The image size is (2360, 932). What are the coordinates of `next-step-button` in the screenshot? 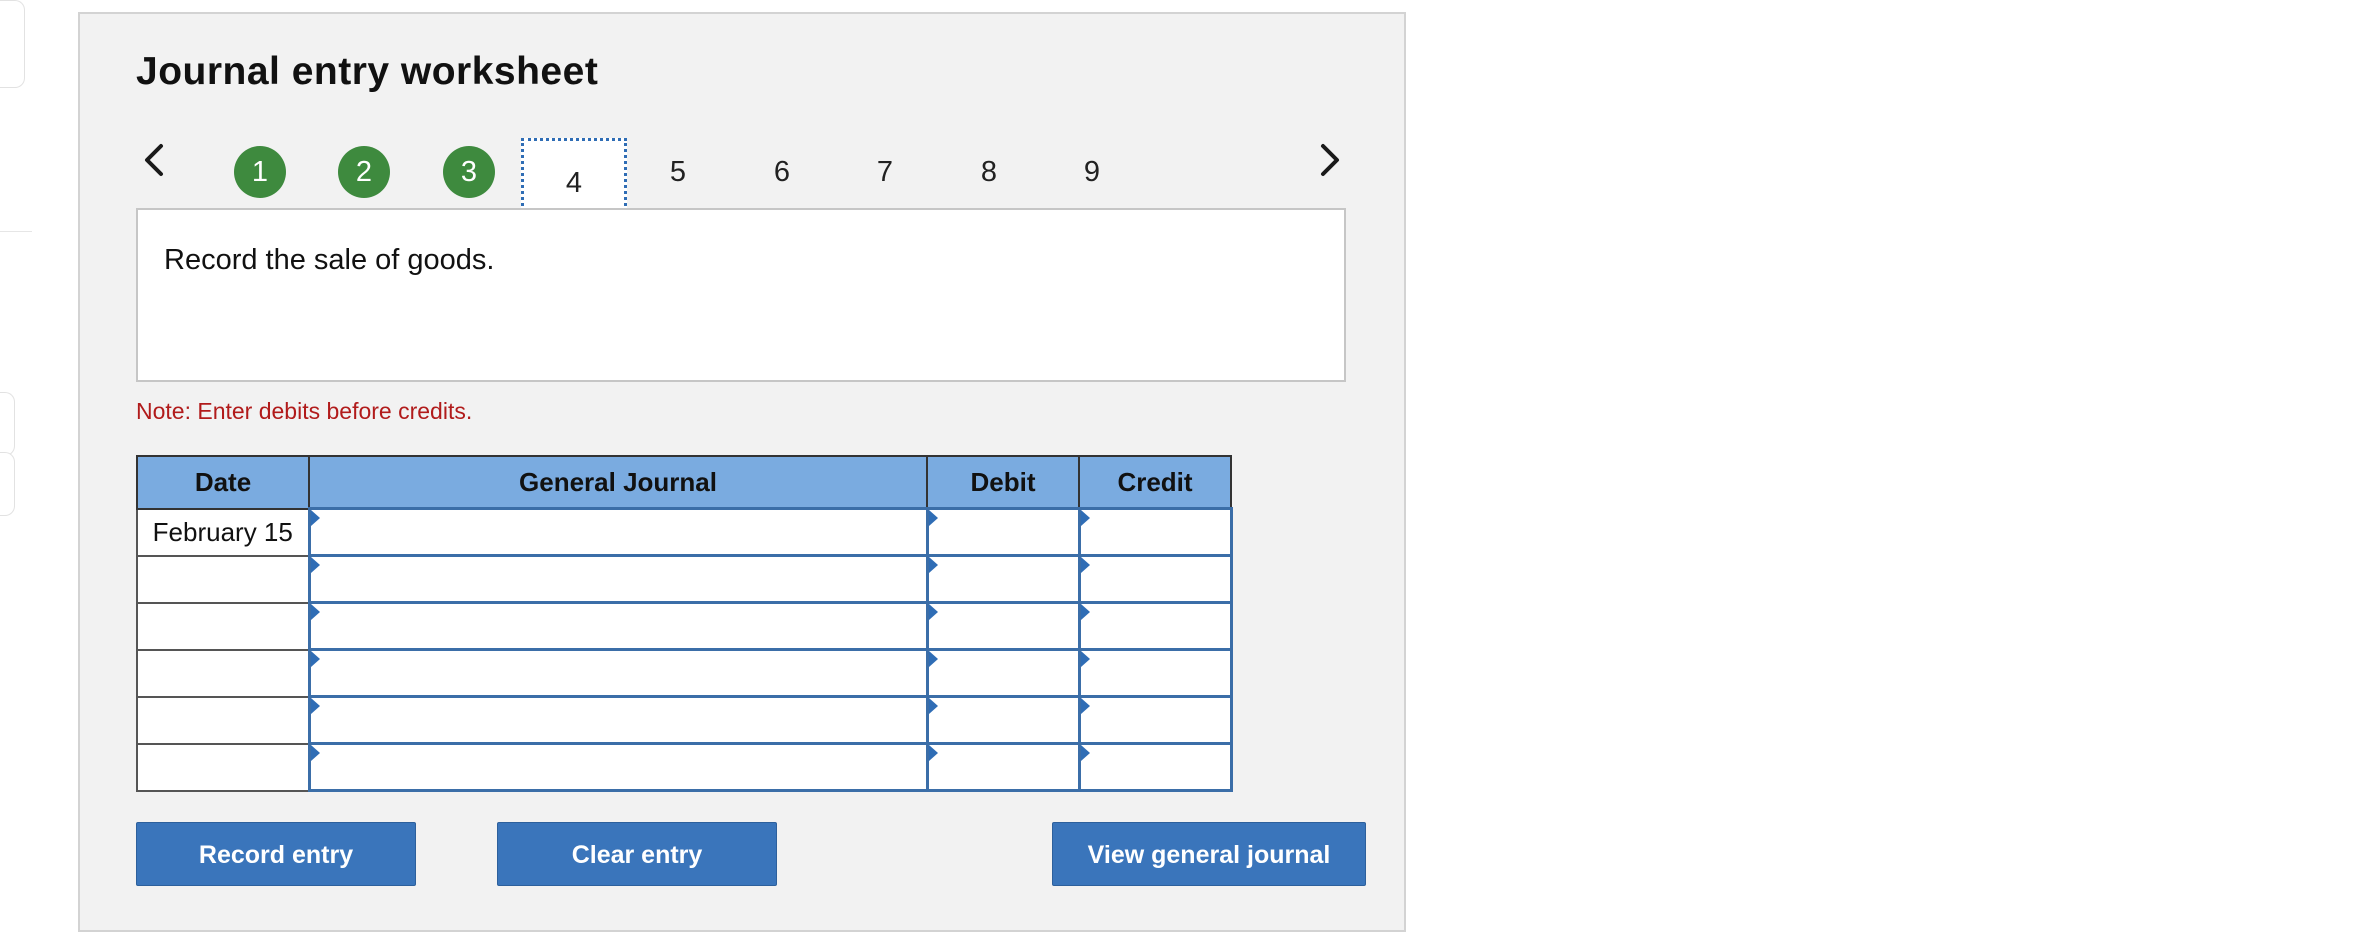 It's located at (1328, 160).